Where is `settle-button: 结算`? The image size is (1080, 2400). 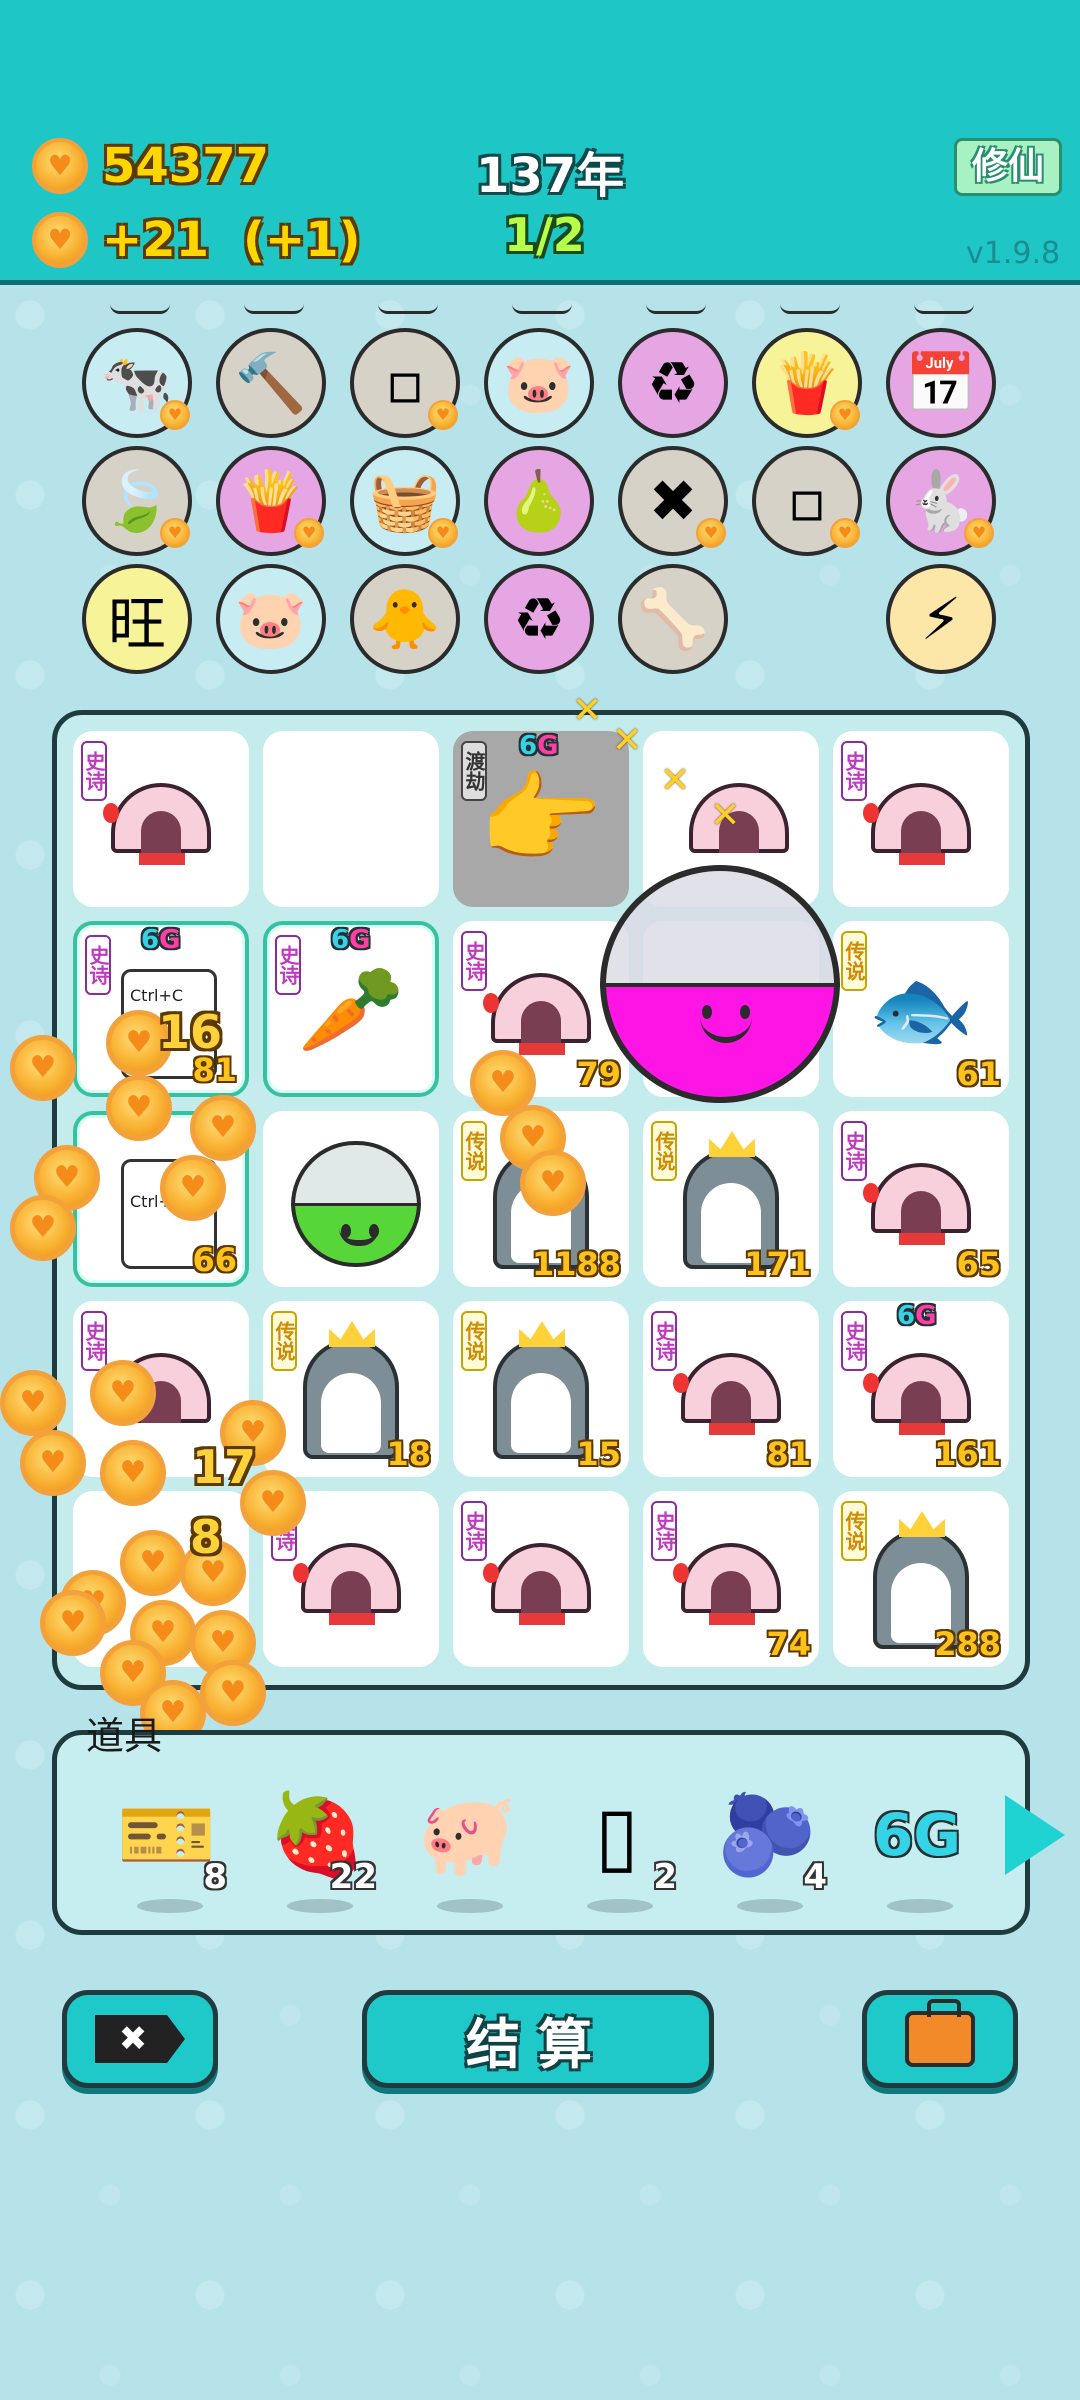 settle-button: 结算 is located at coordinates (538, 2039).